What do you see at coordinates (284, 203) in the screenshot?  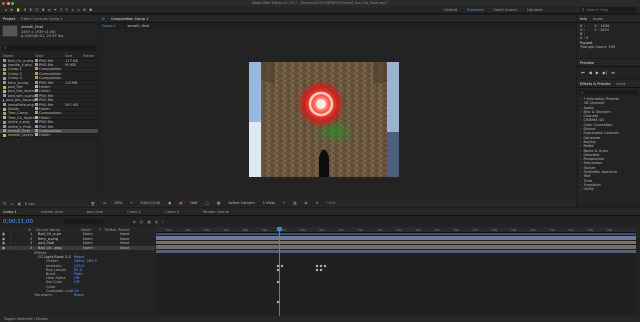 I see `fast-preview-icon: ⚡` at bounding box center [284, 203].